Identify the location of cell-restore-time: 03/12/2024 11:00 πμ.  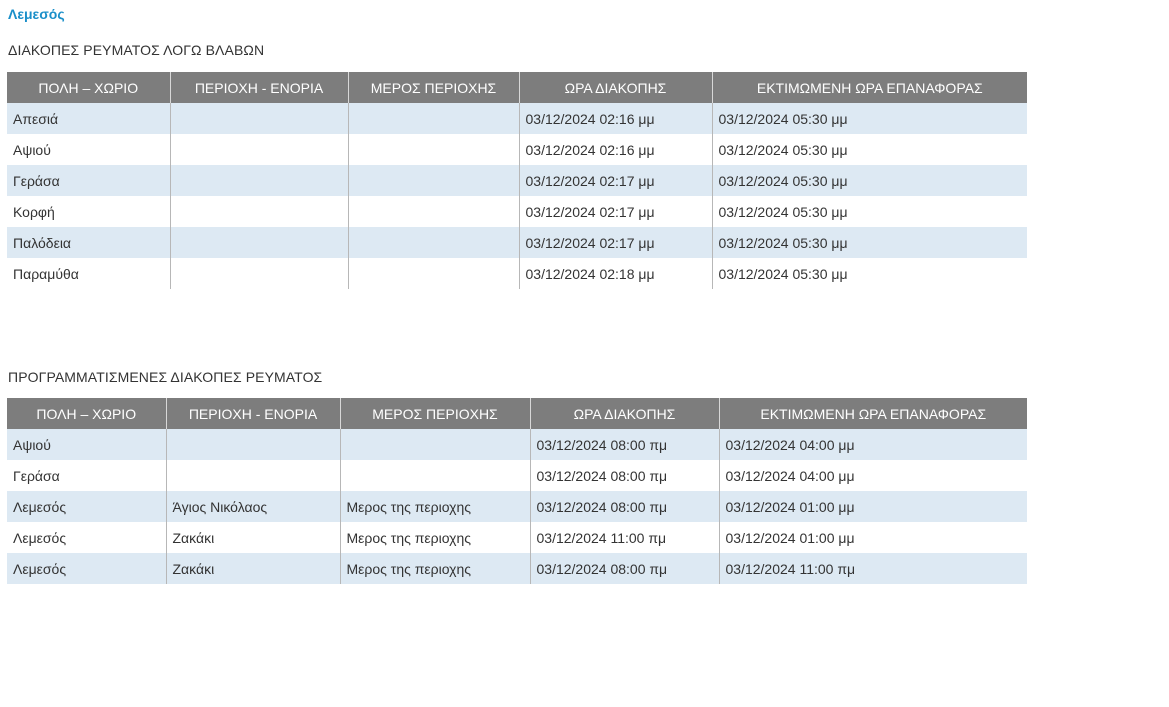
(873, 568).